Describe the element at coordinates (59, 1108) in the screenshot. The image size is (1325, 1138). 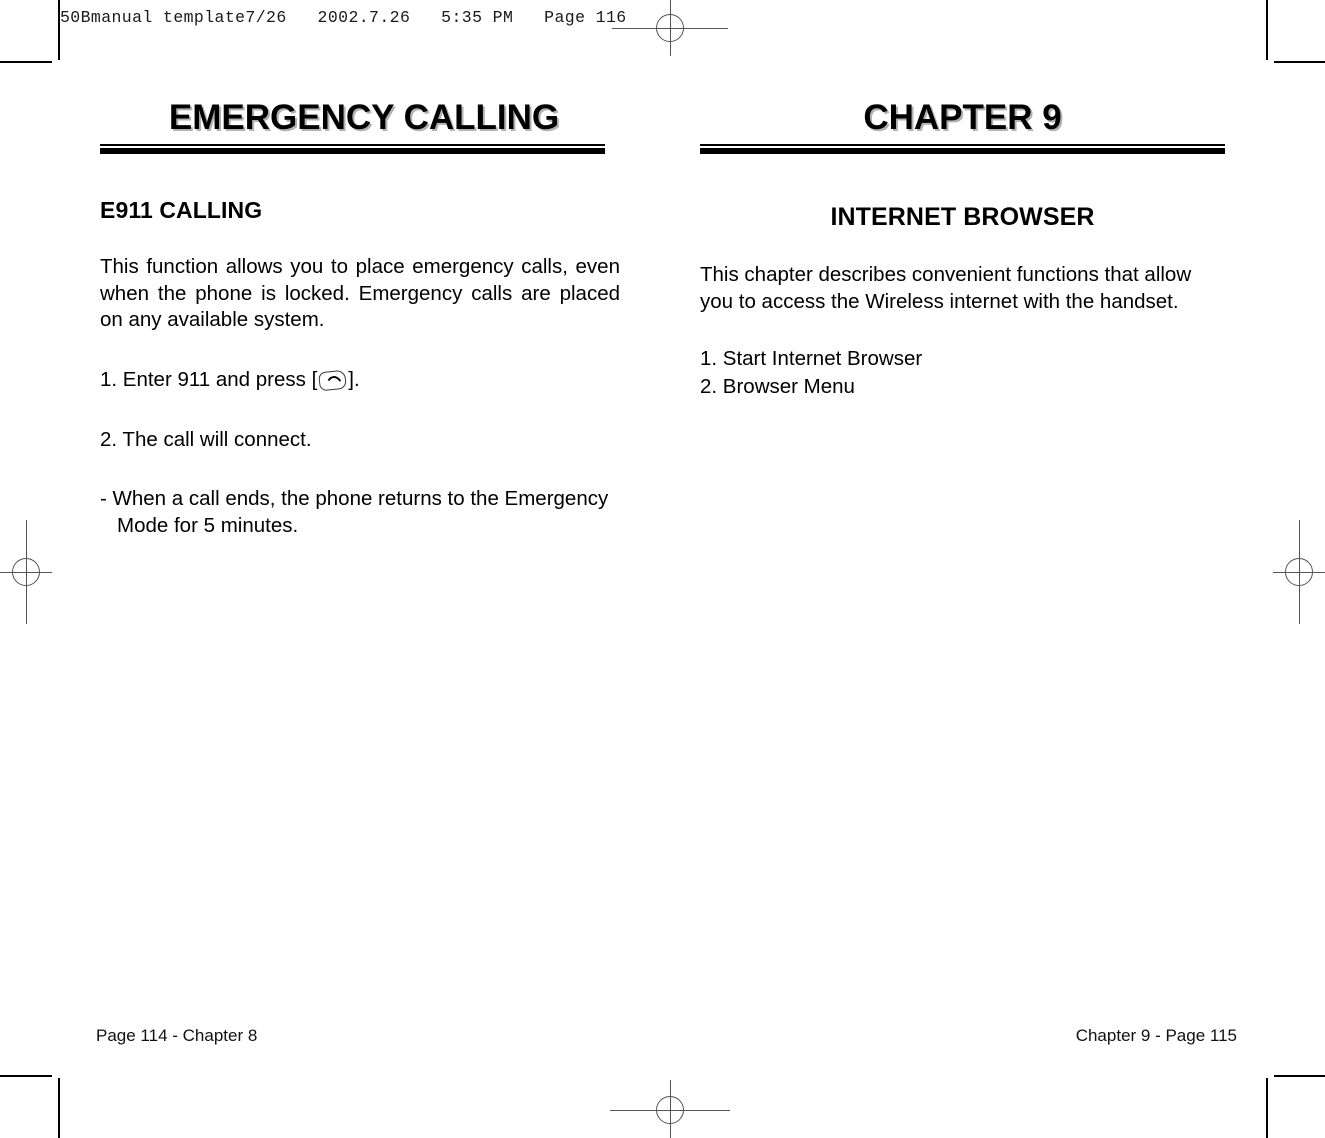
I see `crop-mark-bottom-left-vertical` at that location.